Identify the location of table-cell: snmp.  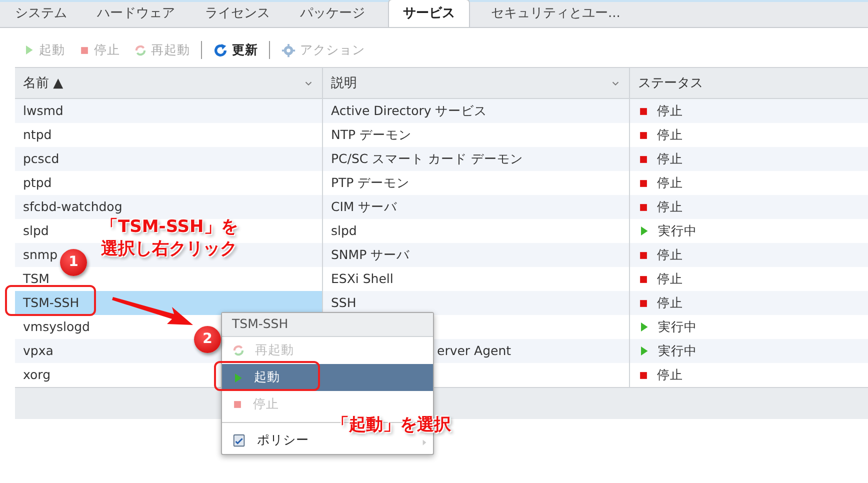
(40, 255).